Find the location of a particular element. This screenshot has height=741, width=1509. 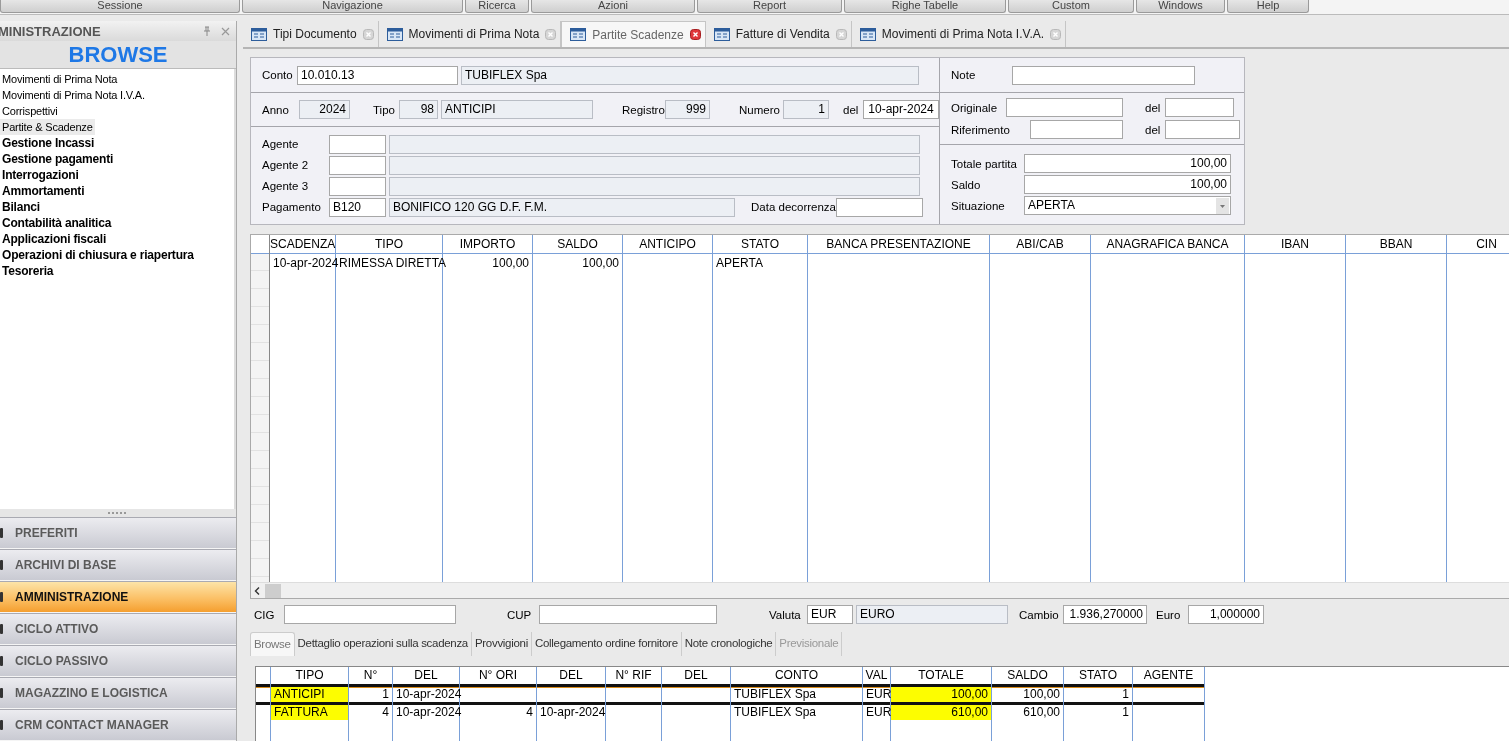

field-label: Cambio is located at coordinates (1039, 614).